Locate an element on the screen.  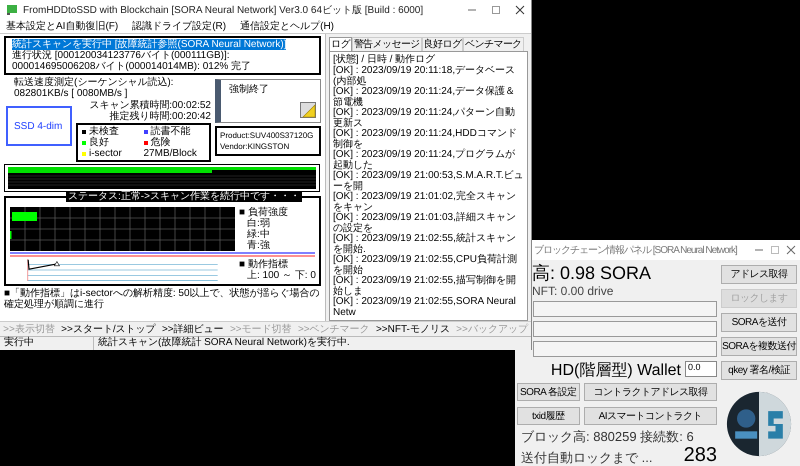
log-entry: [OK] : 2023/09/19 21:02:55,SORA Neural Netw is located at coordinates (425, 307).